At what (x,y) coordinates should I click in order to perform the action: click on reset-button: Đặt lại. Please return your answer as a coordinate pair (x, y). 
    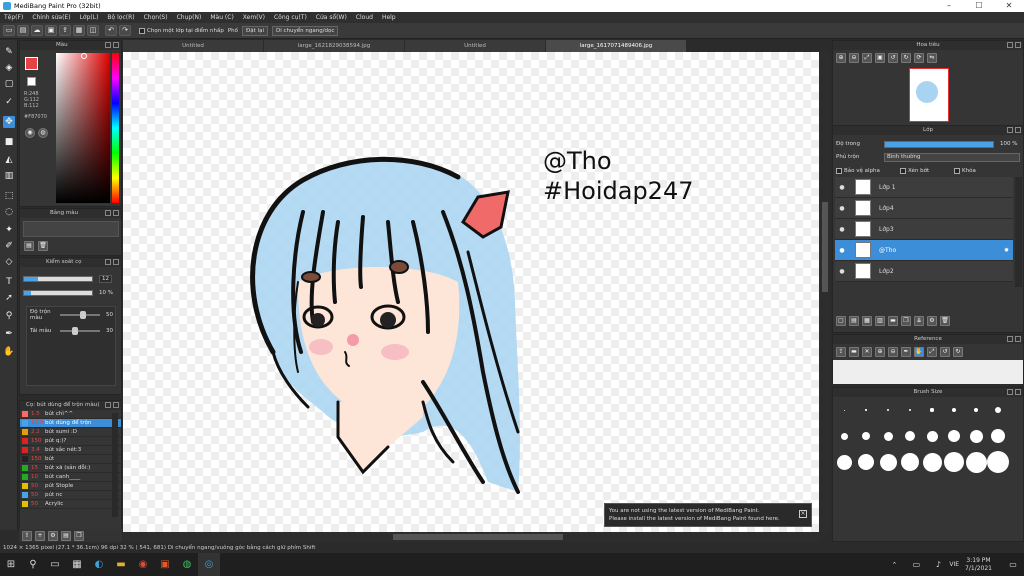
    Looking at the image, I should click on (255, 30).